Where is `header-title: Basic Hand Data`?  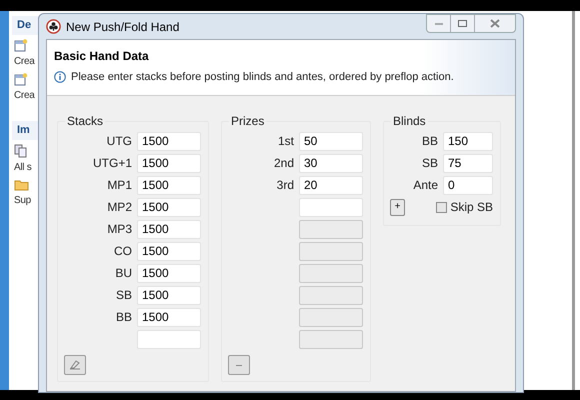
header-title: Basic Hand Data is located at coordinates (102, 56).